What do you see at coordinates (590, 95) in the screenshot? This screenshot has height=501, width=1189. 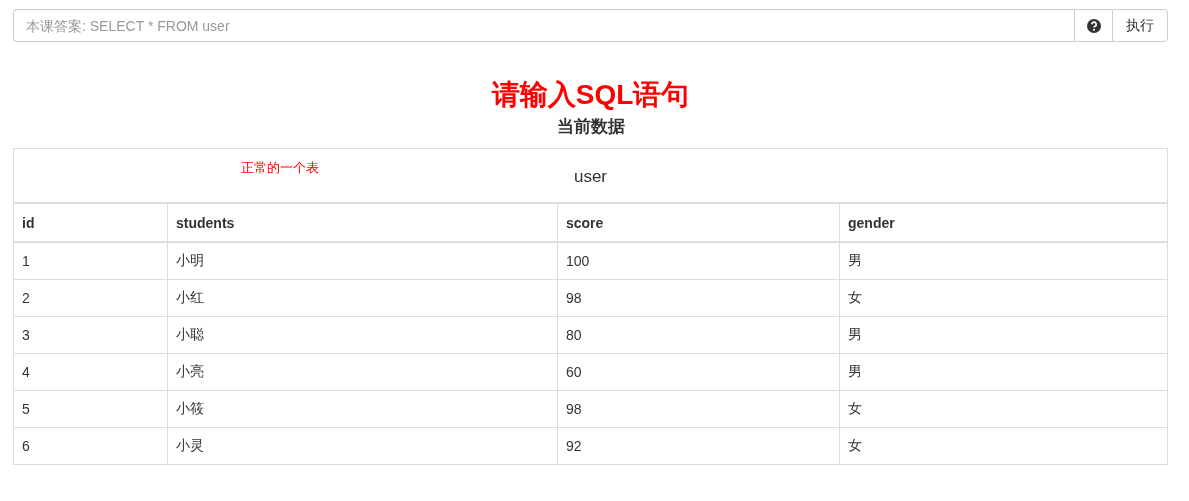 I see `page-heading: 请输入SQL语句` at bounding box center [590, 95].